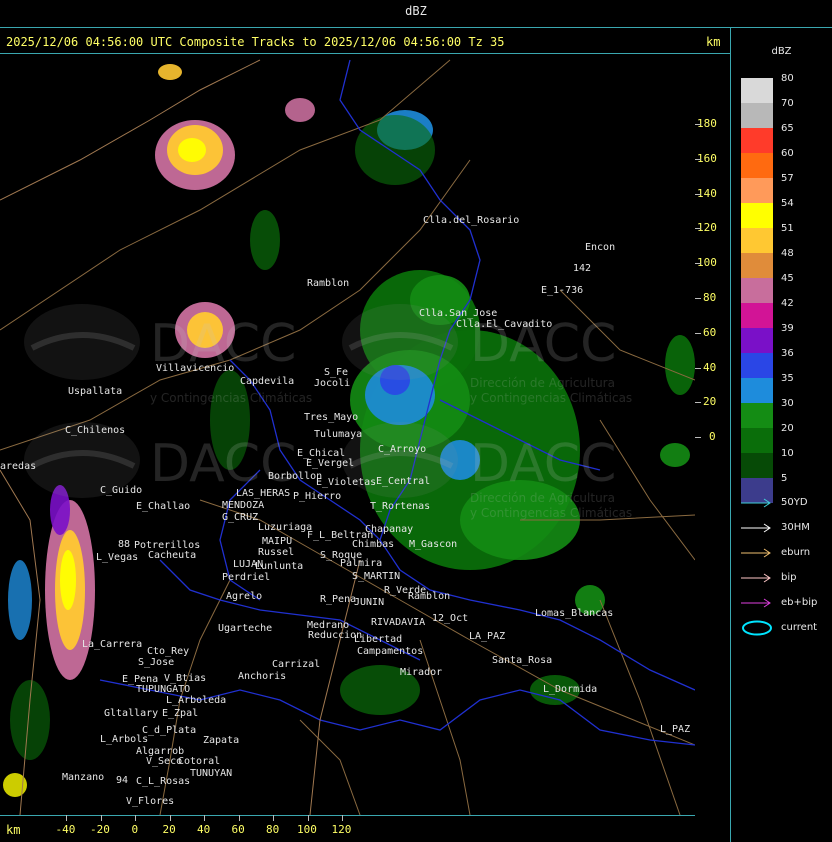 This screenshot has width=832, height=842. What do you see at coordinates (332, 383) in the screenshot?
I see `place-label: Jocoli` at bounding box center [332, 383].